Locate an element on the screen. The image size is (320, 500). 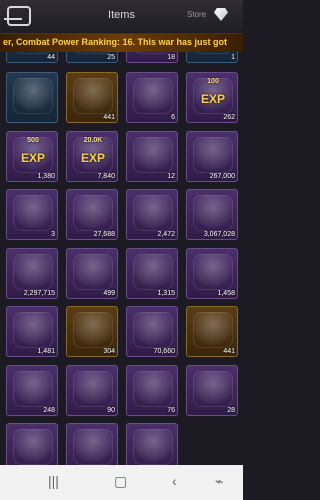
inventory-item-slot: 90 is located at coordinates (92, 390).